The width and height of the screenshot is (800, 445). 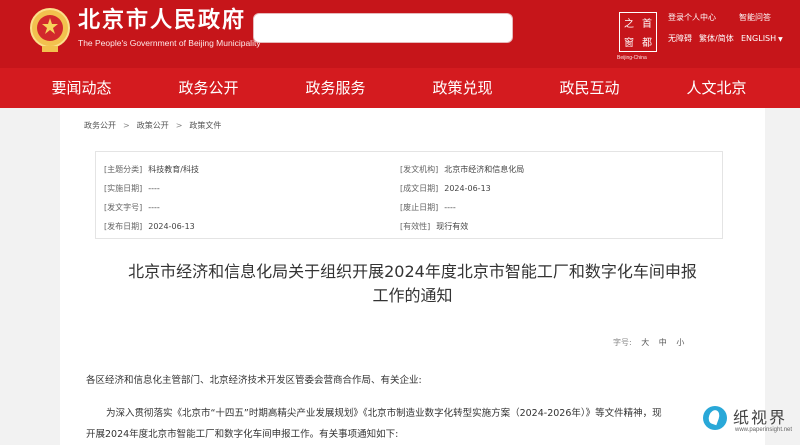 I want to click on nav-item-interaction: 政民互动, so click(x=589, y=88).